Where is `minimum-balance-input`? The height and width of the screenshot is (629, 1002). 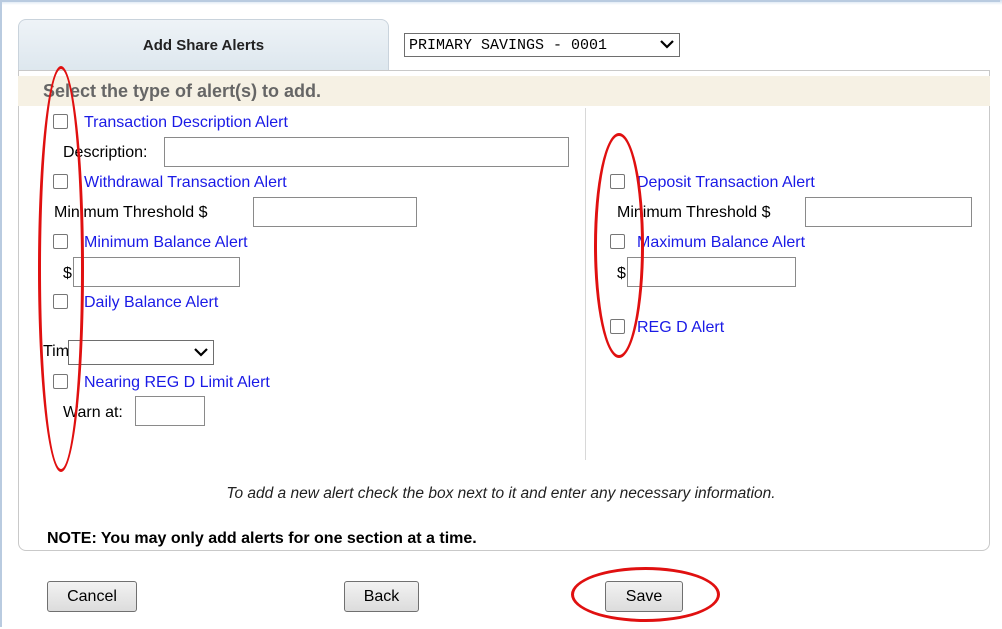
minimum-balance-input is located at coordinates (156, 272).